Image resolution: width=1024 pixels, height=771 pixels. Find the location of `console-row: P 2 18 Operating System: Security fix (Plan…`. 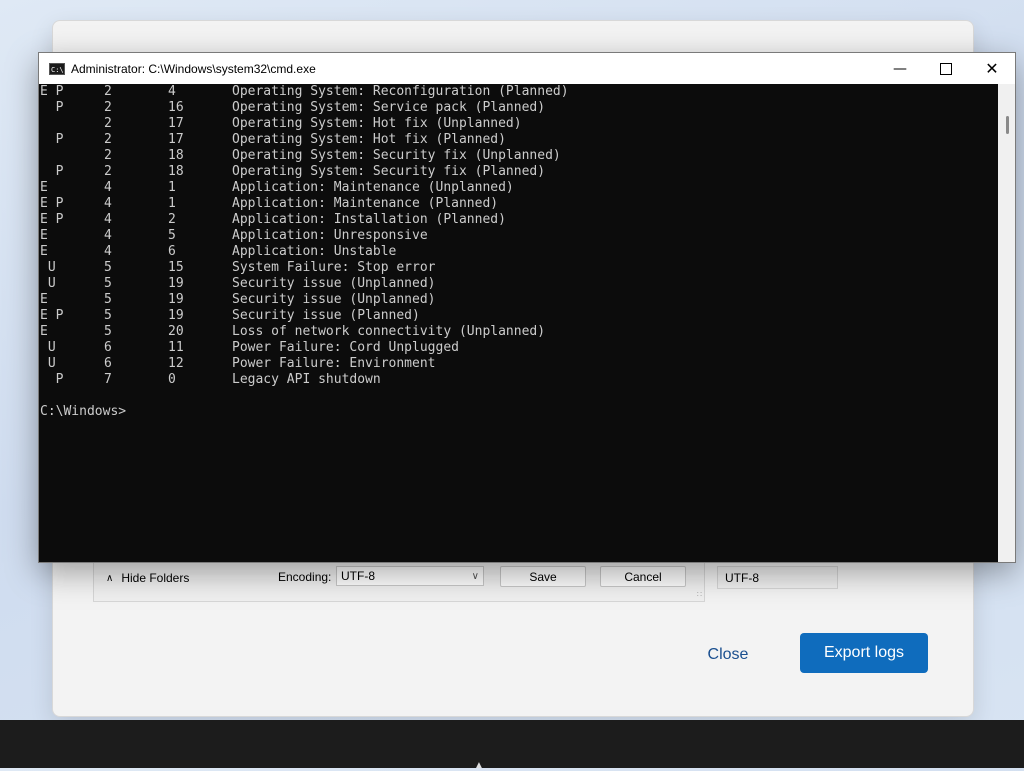

console-row: P 2 18 Operating System: Security fix (Plan… is located at coordinates (519, 172).